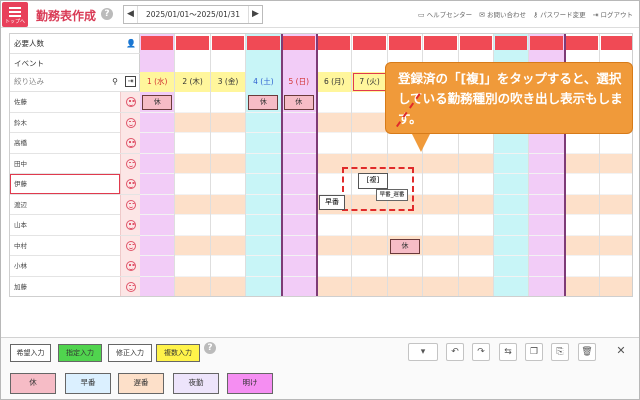 This screenshot has height=400, width=640. Describe the element at coordinates (157, 82) in the screenshot. I see `day-header: 1 (水)` at that location.